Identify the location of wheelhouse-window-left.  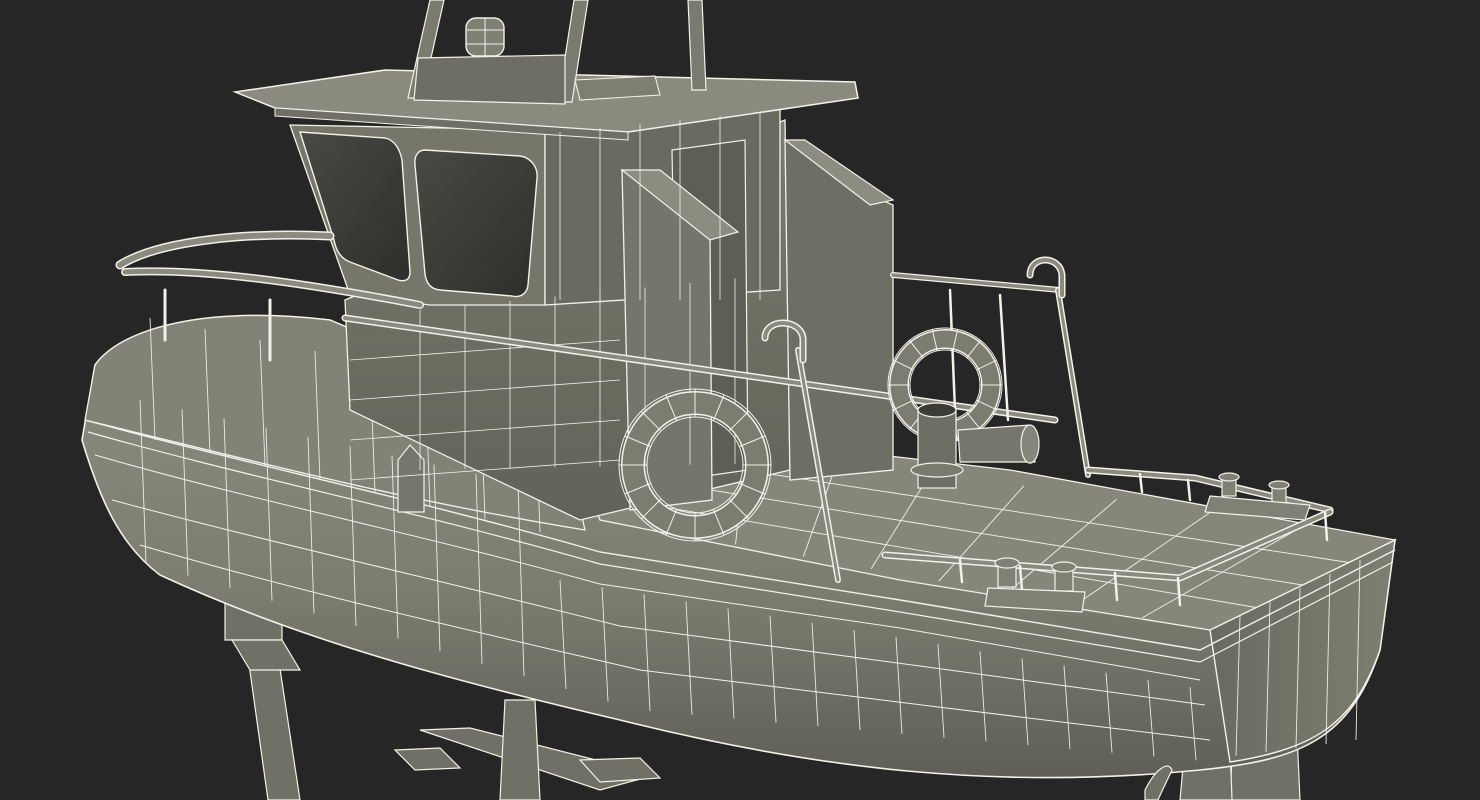
(355, 206).